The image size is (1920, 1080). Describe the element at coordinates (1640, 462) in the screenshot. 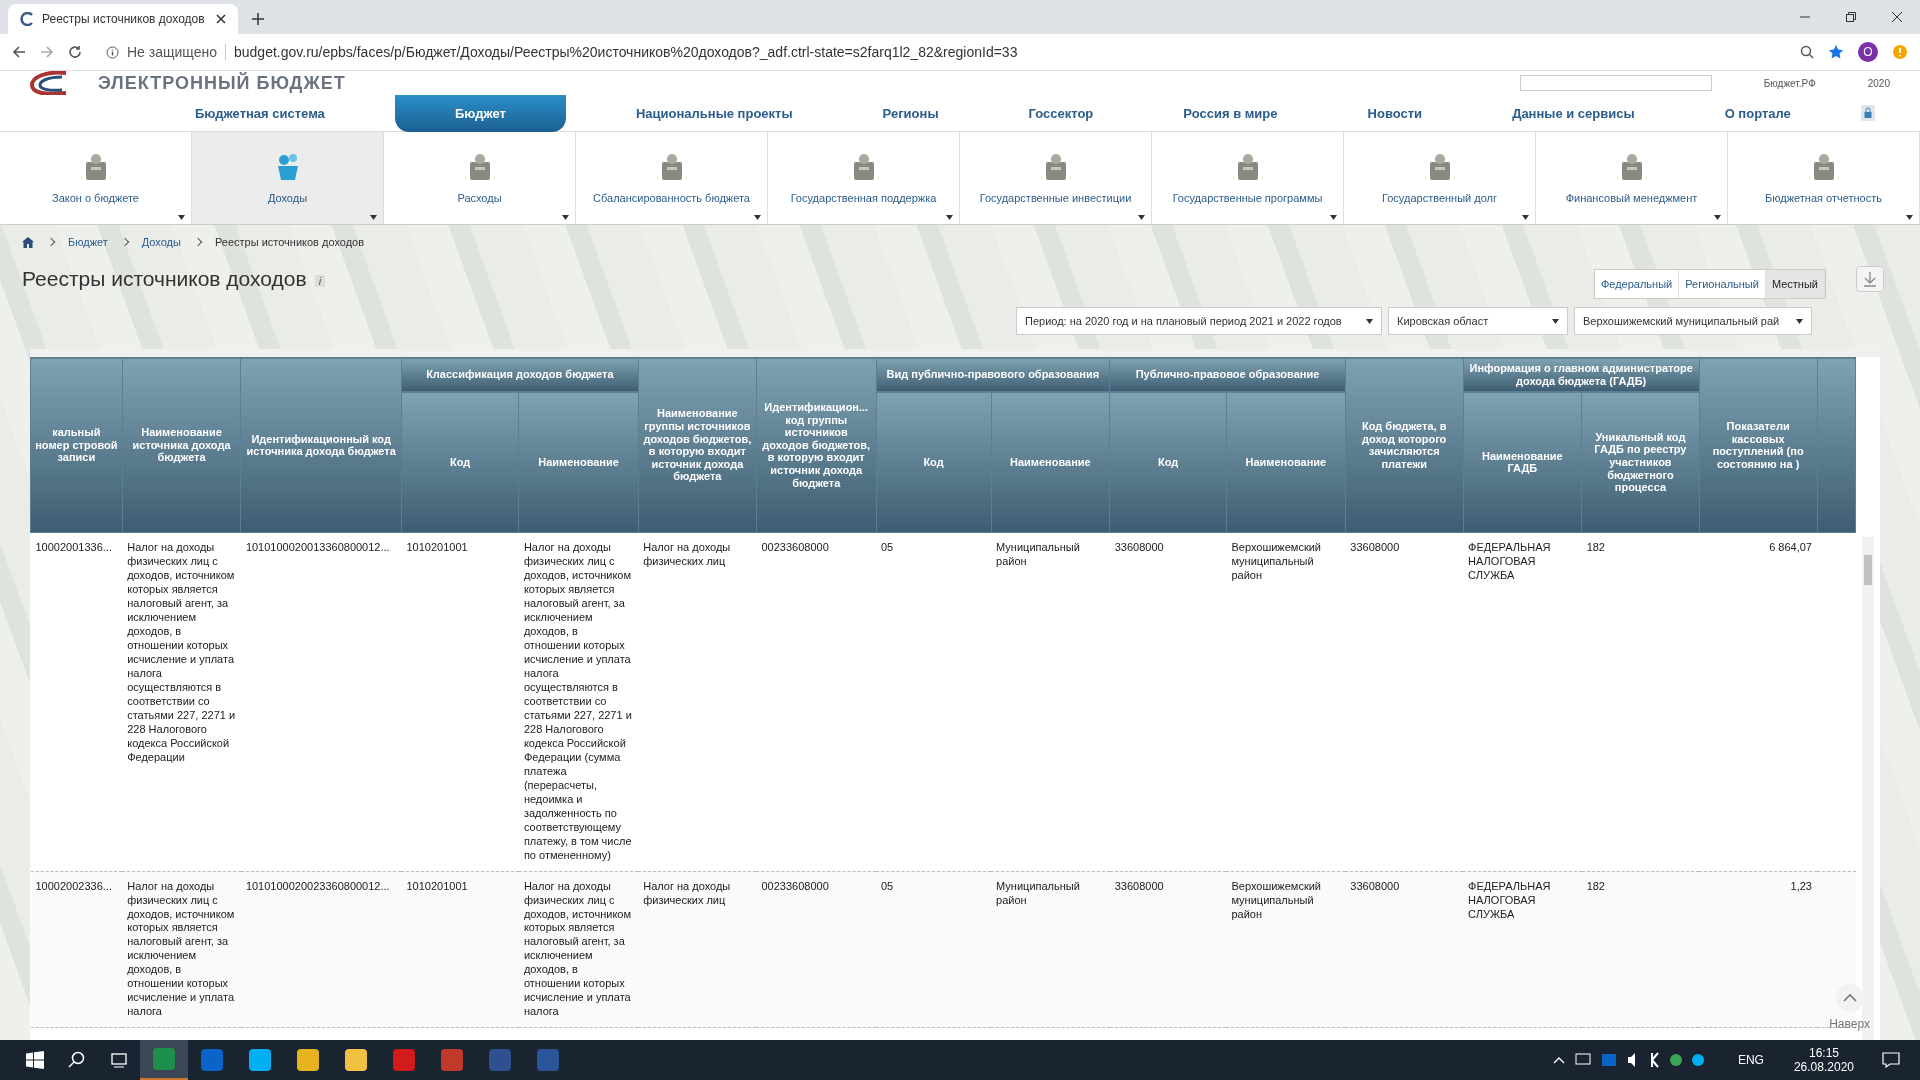

I see `column-header: Уникальный код ГАДБ по реестру участников бюджетного процесса` at that location.